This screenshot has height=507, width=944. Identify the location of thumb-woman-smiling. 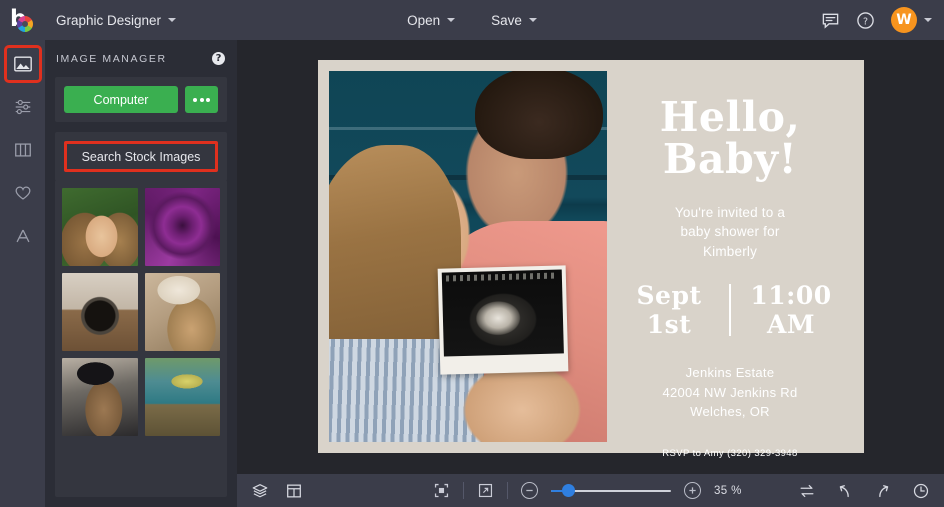
(100, 227).